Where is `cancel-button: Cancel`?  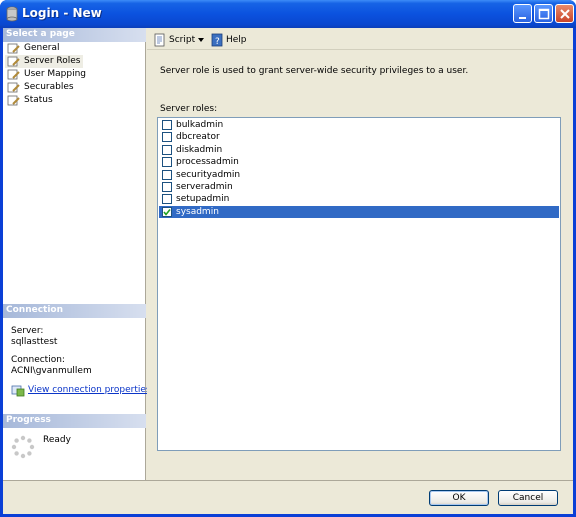 cancel-button: Cancel is located at coordinates (528, 498).